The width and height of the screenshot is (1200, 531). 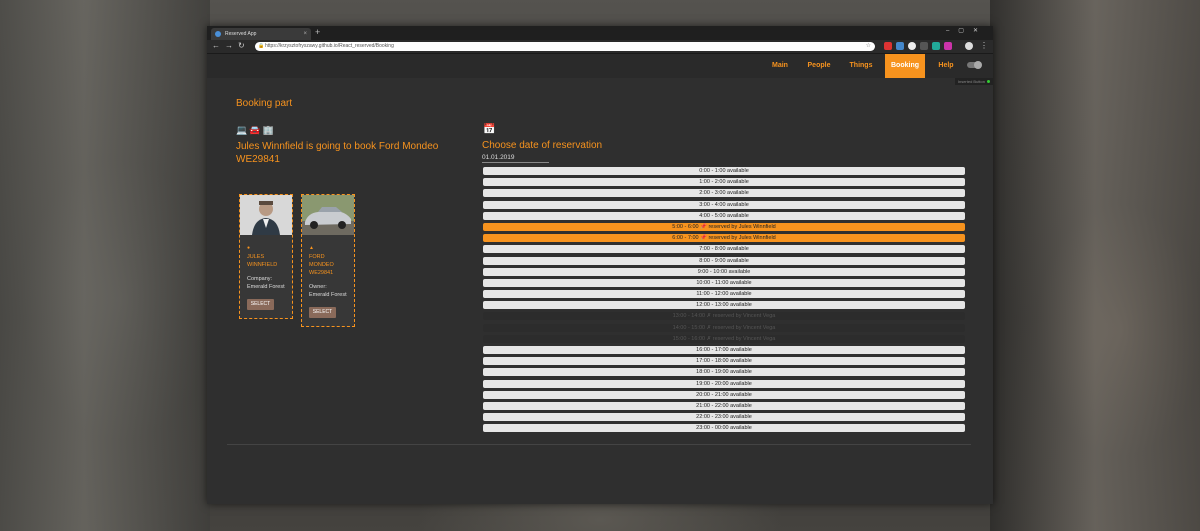 What do you see at coordinates (724, 350) in the screenshot?
I see `time-slot: 16:00 - 17:00 available` at bounding box center [724, 350].